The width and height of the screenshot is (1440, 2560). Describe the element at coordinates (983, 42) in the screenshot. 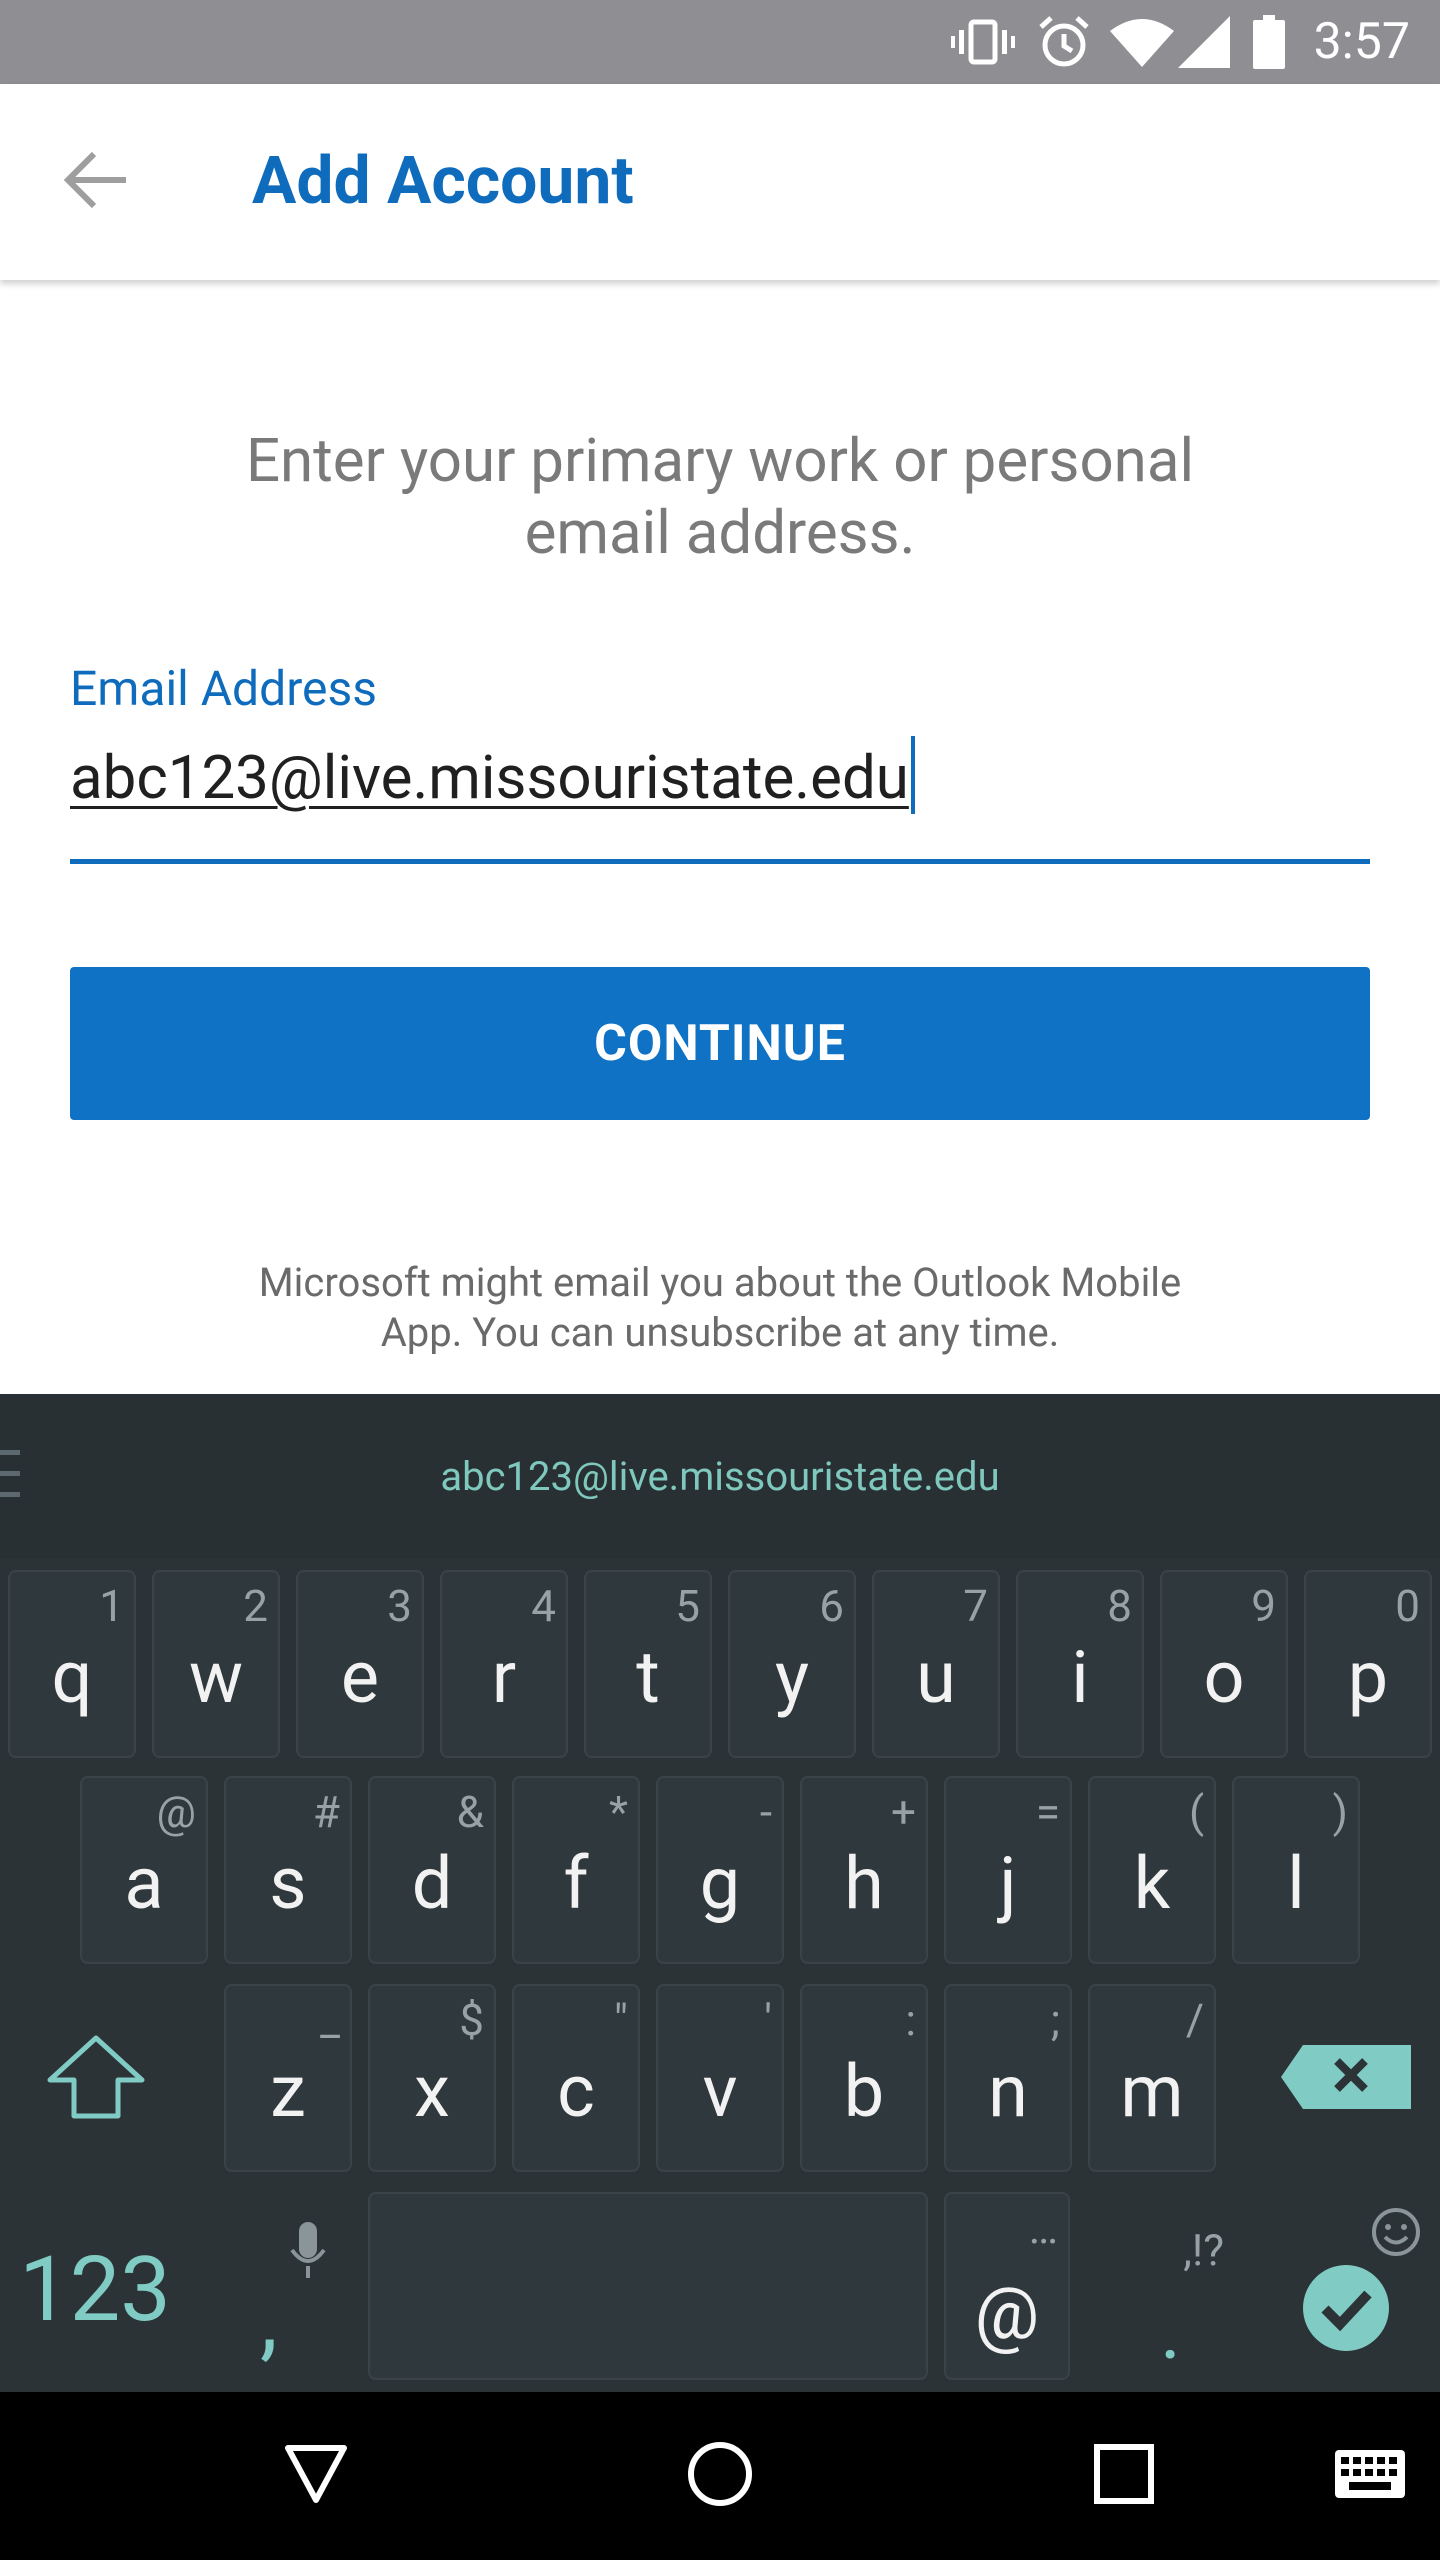

I see `vibrate-icon` at that location.